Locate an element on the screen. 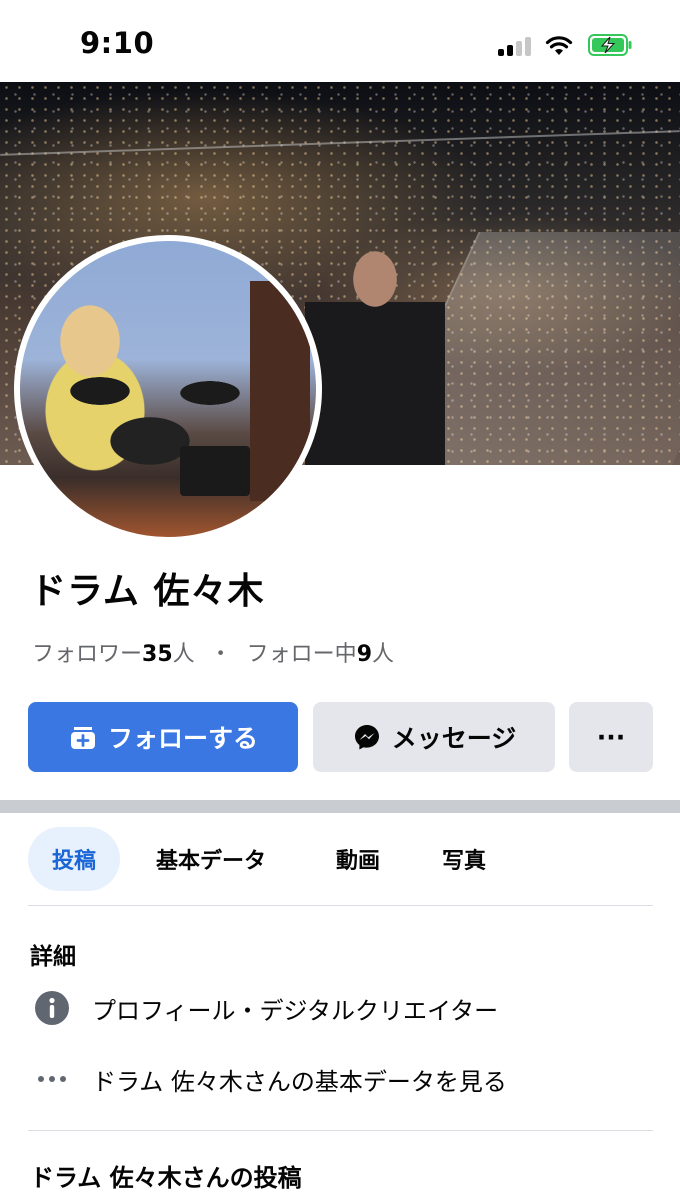 This screenshot has height=1200, width=680. see-basic-data-link: ドラム 佐々木さんの基本データを見る is located at coordinates (299, 1079).